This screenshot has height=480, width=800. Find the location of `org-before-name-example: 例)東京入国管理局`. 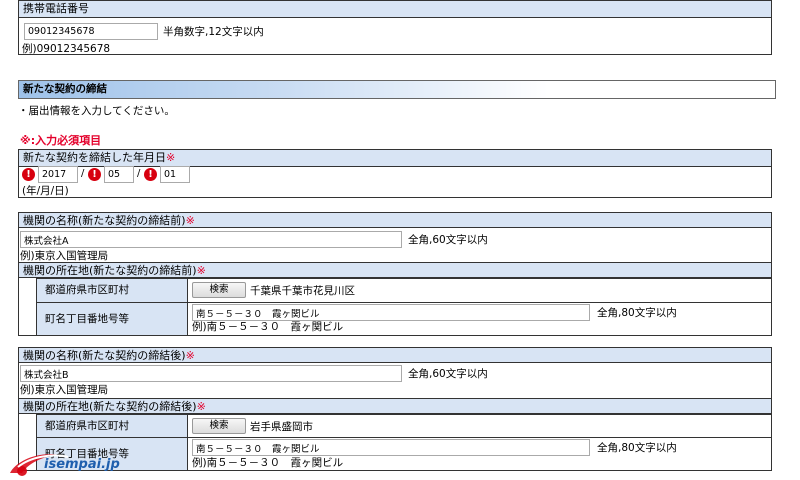

org-before-name-example: 例)東京入国管理局 is located at coordinates (64, 256).